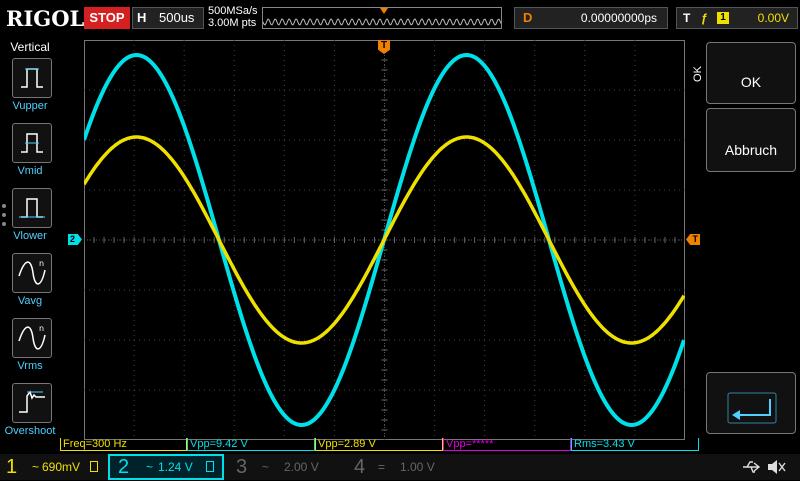 The height and width of the screenshot is (481, 800). Describe the element at coordinates (287, 467) in the screenshot. I see `ch3-status: 3 ~ 2.00 V` at that location.